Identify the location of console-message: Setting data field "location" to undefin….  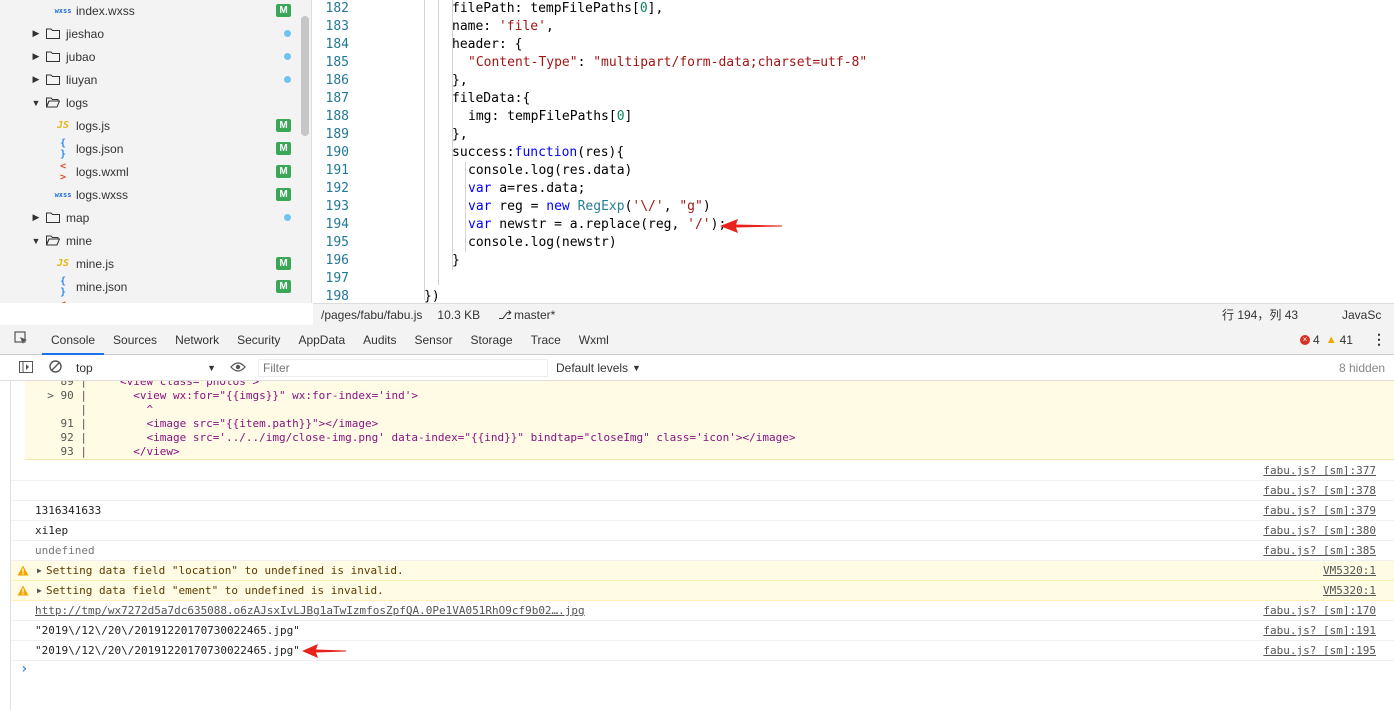
(225, 570).